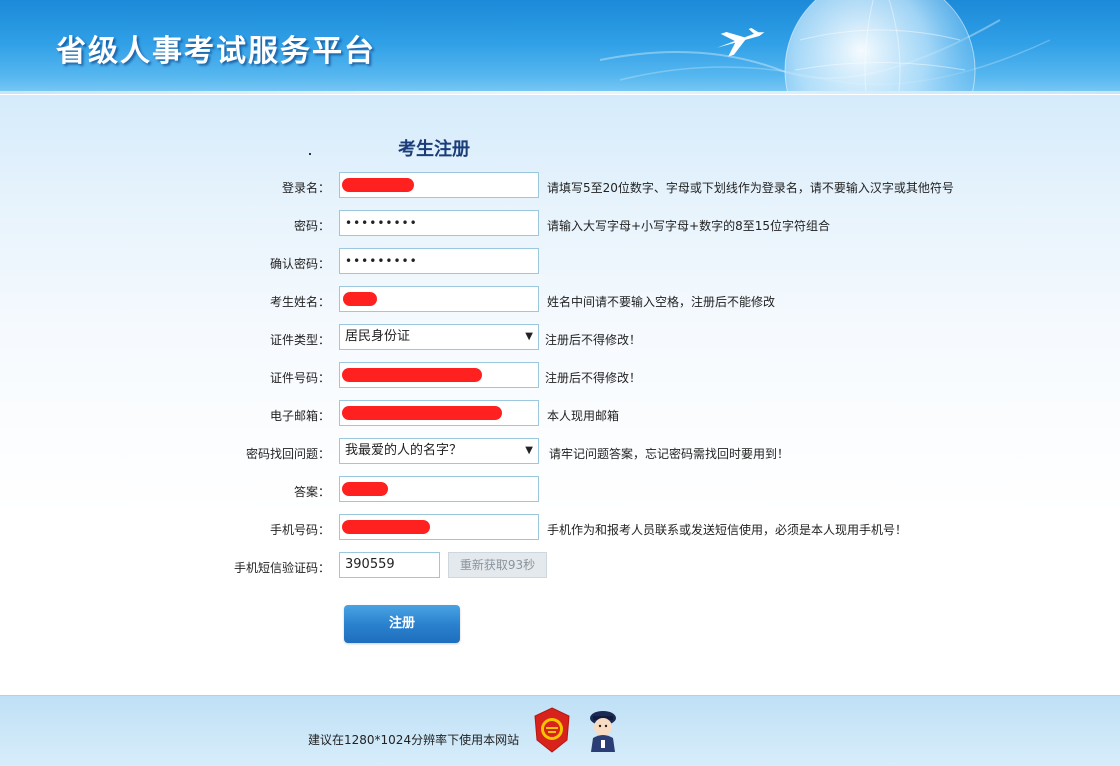 The width and height of the screenshot is (1120, 766). Describe the element at coordinates (311, 492) in the screenshot. I see `answer-label: 答案：` at that location.